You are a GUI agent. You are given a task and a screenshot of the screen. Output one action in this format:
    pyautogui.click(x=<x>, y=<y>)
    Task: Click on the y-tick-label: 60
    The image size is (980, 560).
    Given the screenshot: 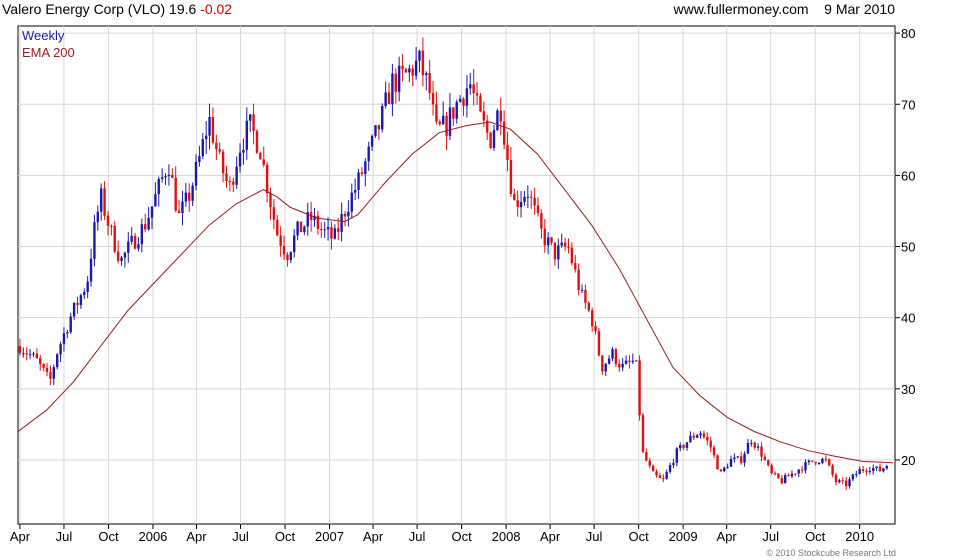 What is the action you would take?
    pyautogui.click(x=908, y=175)
    